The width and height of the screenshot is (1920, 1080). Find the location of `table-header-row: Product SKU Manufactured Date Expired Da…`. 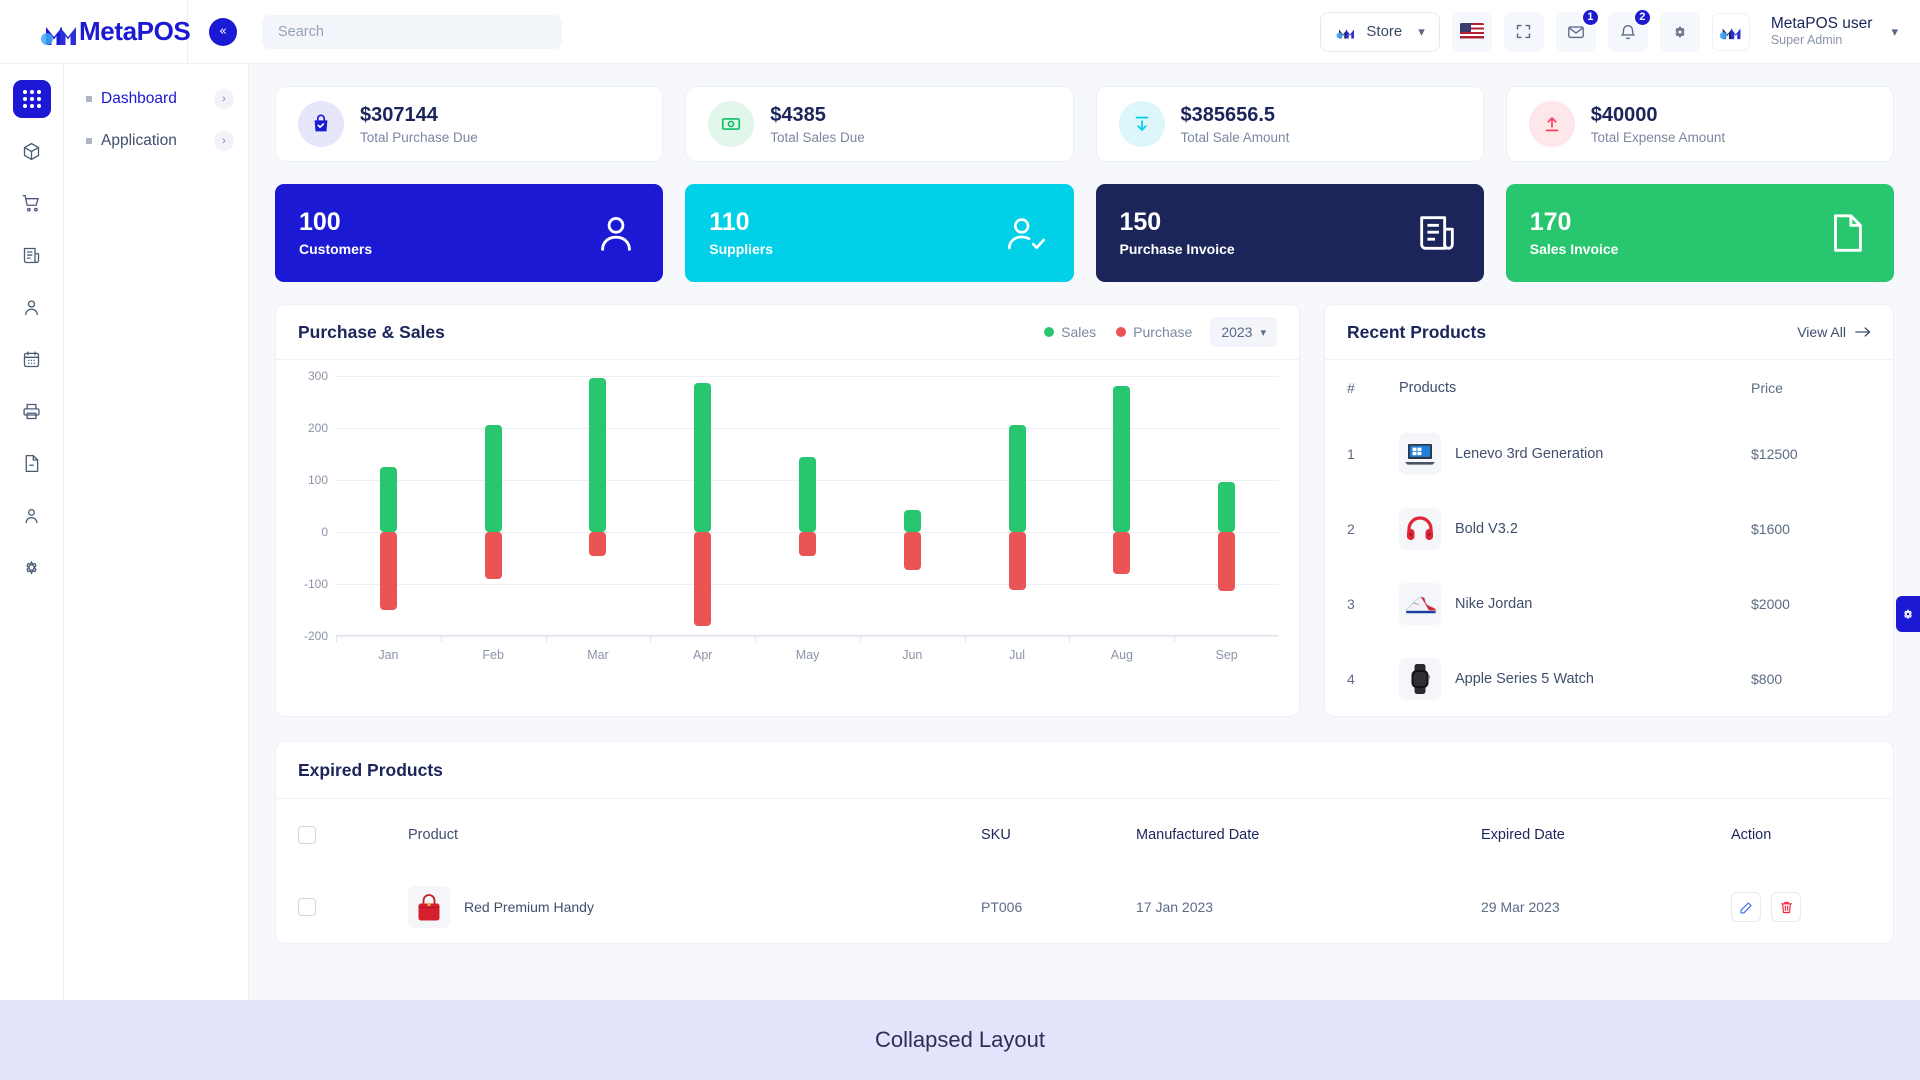

table-header-row: Product SKU Manufactured Date Expired Da… is located at coordinates (1084, 835).